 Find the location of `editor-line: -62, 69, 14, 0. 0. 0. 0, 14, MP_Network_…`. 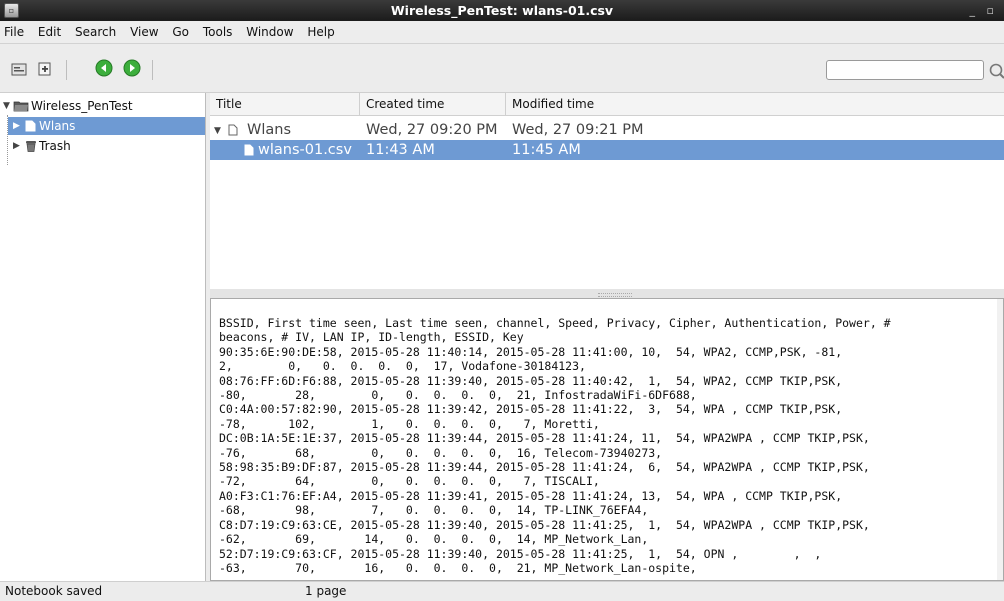

editor-line: -62, 69, 14, 0. 0. 0. 0, 14, MP_Network_… is located at coordinates (433, 539).